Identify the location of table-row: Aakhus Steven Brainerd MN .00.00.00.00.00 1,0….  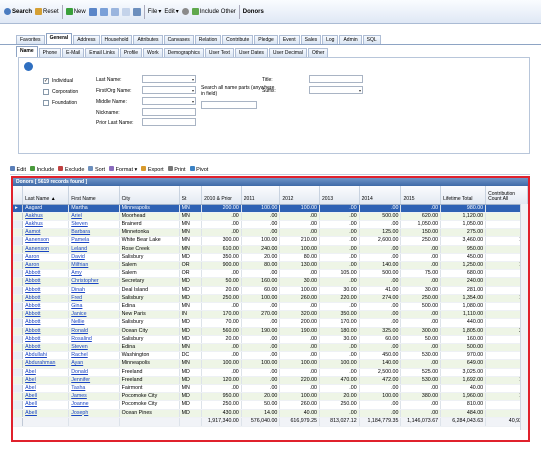
(270, 225).